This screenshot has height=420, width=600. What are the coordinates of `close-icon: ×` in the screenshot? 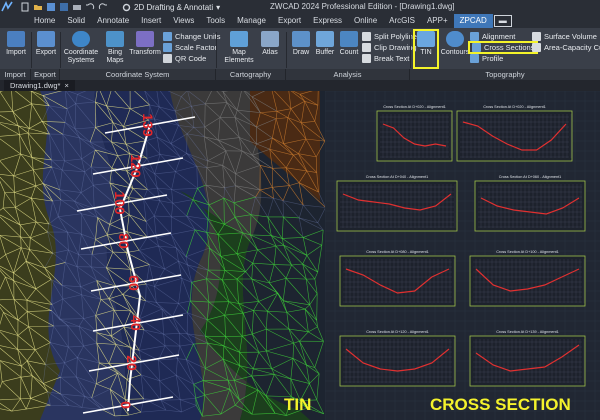 It's located at (66, 85).